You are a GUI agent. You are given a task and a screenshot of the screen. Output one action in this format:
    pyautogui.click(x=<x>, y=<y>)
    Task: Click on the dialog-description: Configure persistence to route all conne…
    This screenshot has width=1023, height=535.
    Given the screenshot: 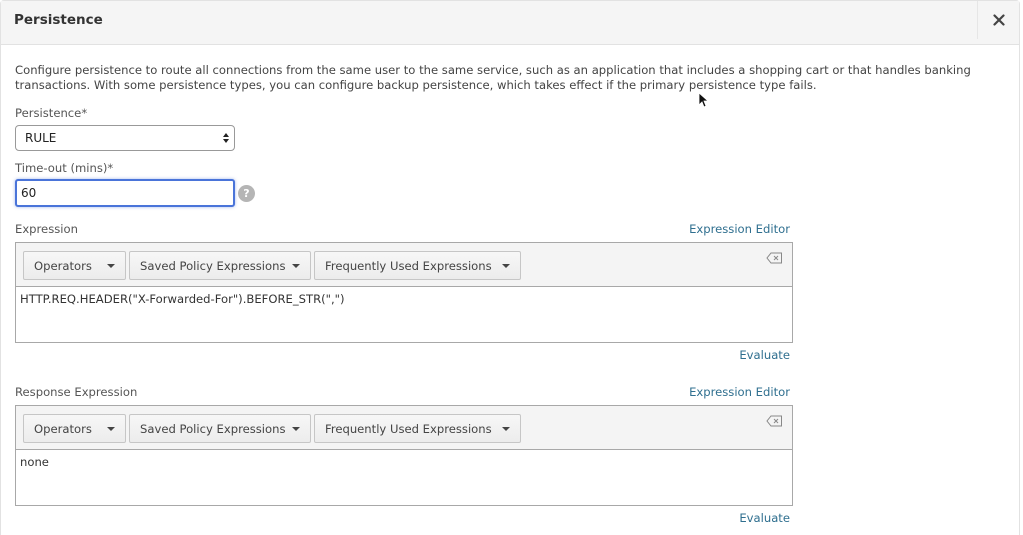 What is the action you would take?
    pyautogui.click(x=493, y=77)
    